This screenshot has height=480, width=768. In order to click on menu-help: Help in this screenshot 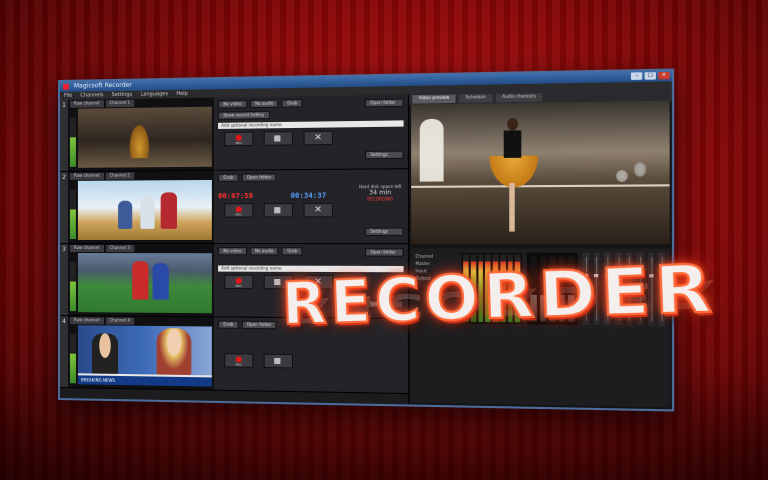, I will do `click(182, 94)`.